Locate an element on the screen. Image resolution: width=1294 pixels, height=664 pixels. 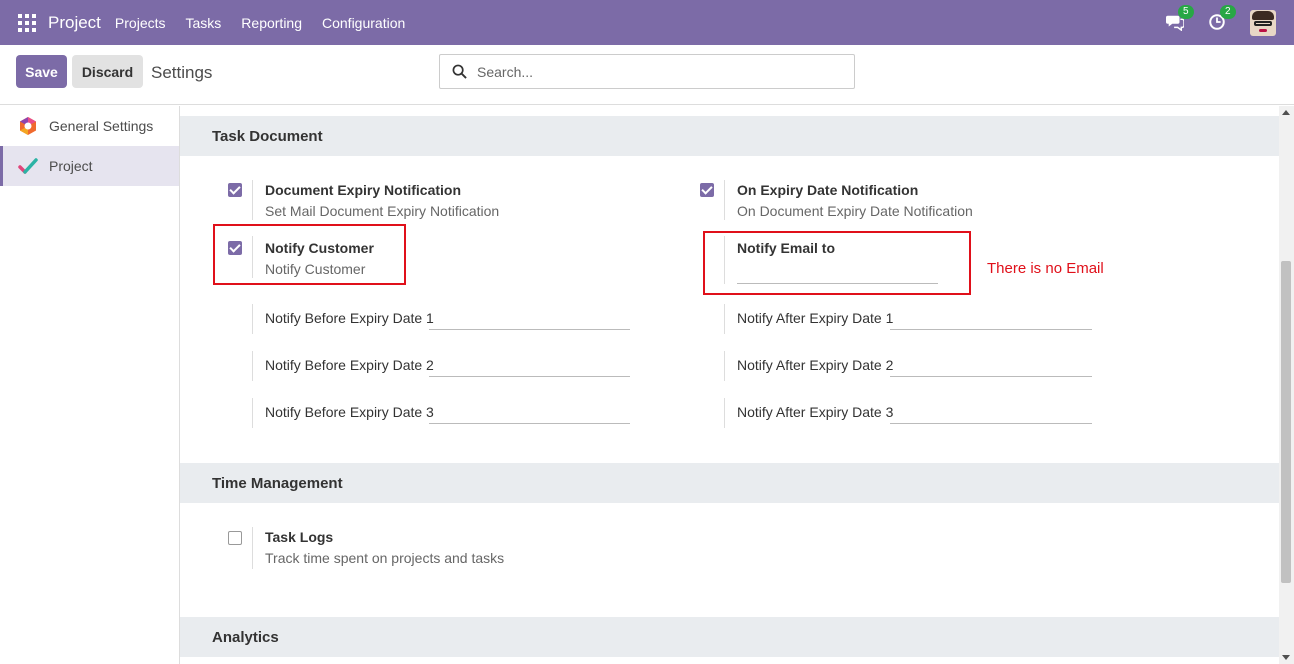
task-logs-desc: Track time spent on projects and tasks is located at coordinates (385, 558).